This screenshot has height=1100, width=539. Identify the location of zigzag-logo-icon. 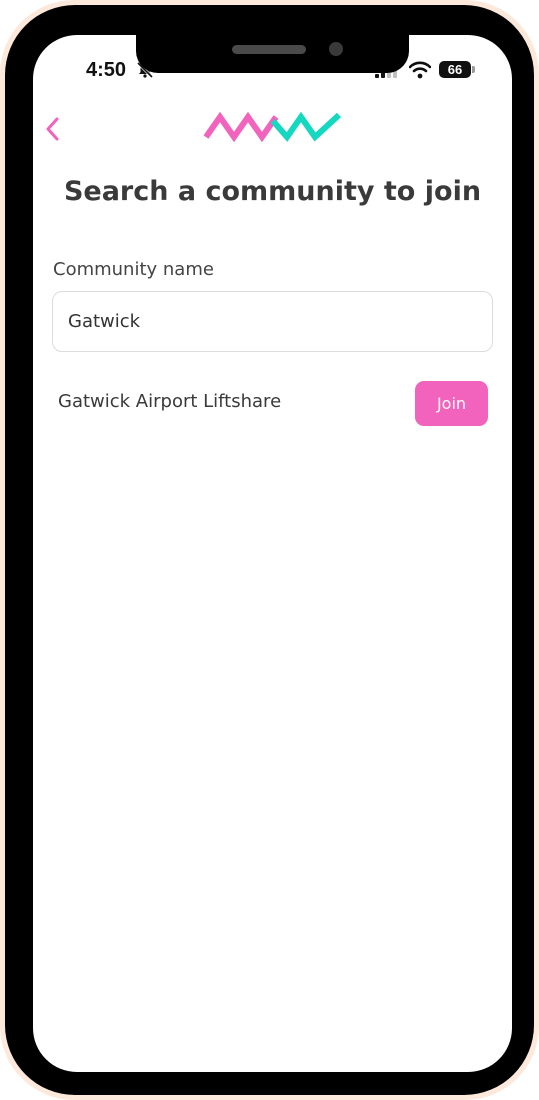
(272, 127).